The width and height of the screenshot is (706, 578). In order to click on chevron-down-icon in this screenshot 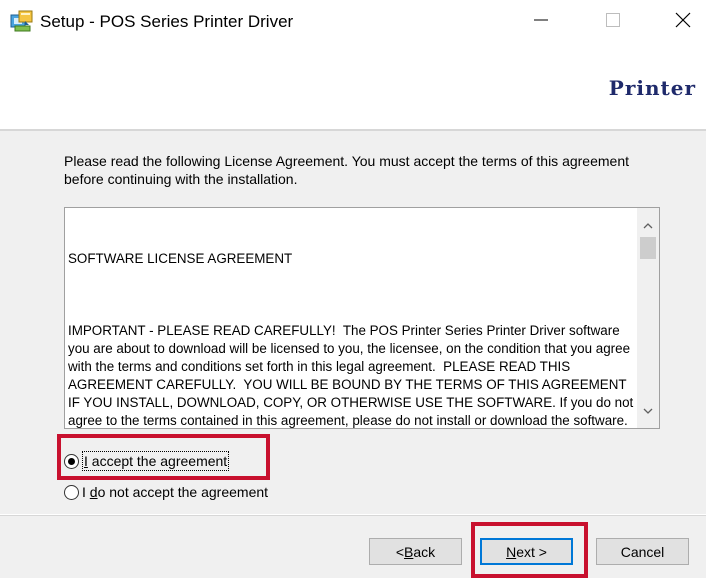, I will do `click(648, 411)`.